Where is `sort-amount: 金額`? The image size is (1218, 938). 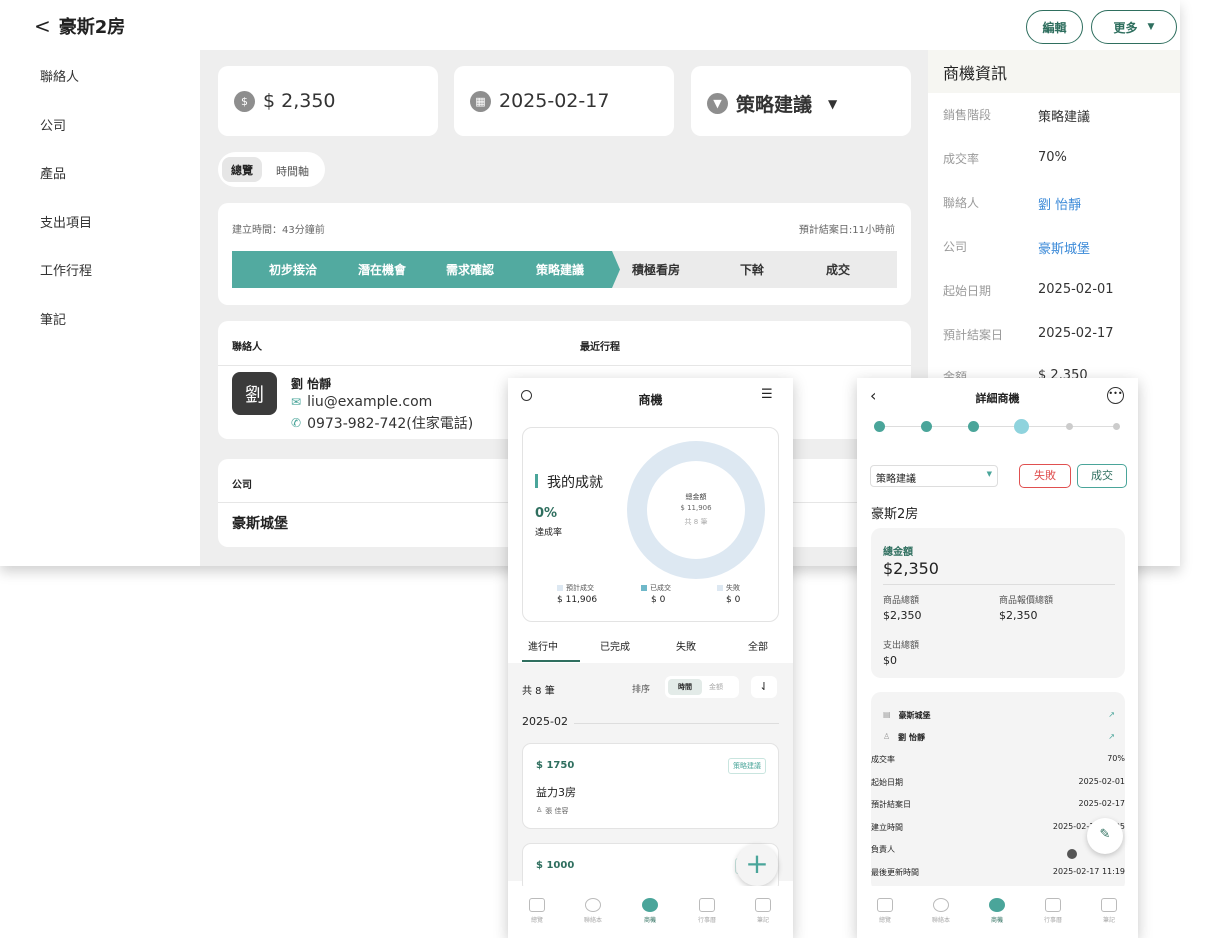
sort-amount: 金額 is located at coordinates (716, 687).